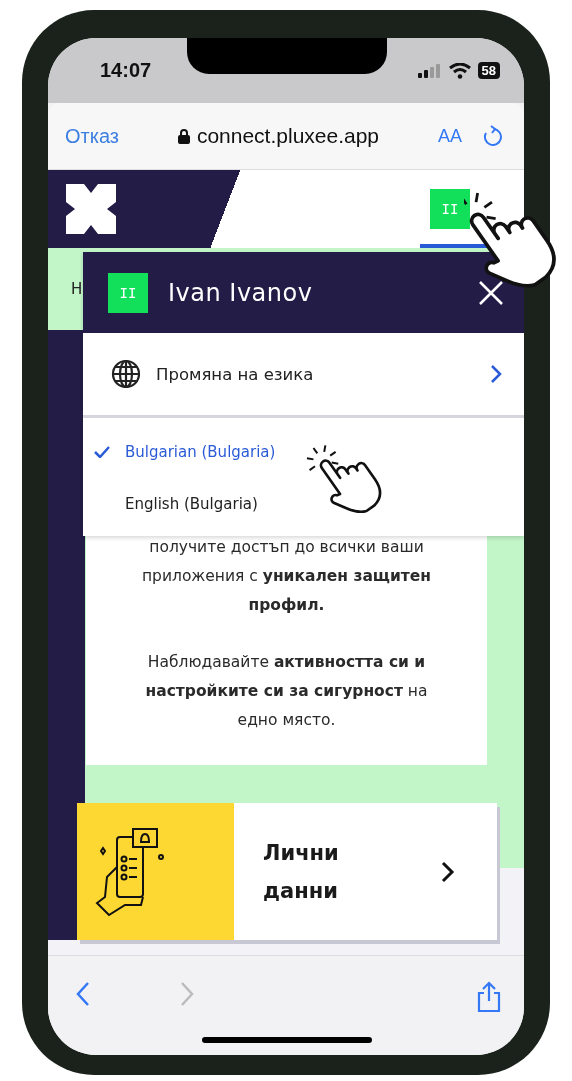 This screenshot has height=1081, width=572. What do you see at coordinates (492, 136) in the screenshot?
I see `reload-icon` at bounding box center [492, 136].